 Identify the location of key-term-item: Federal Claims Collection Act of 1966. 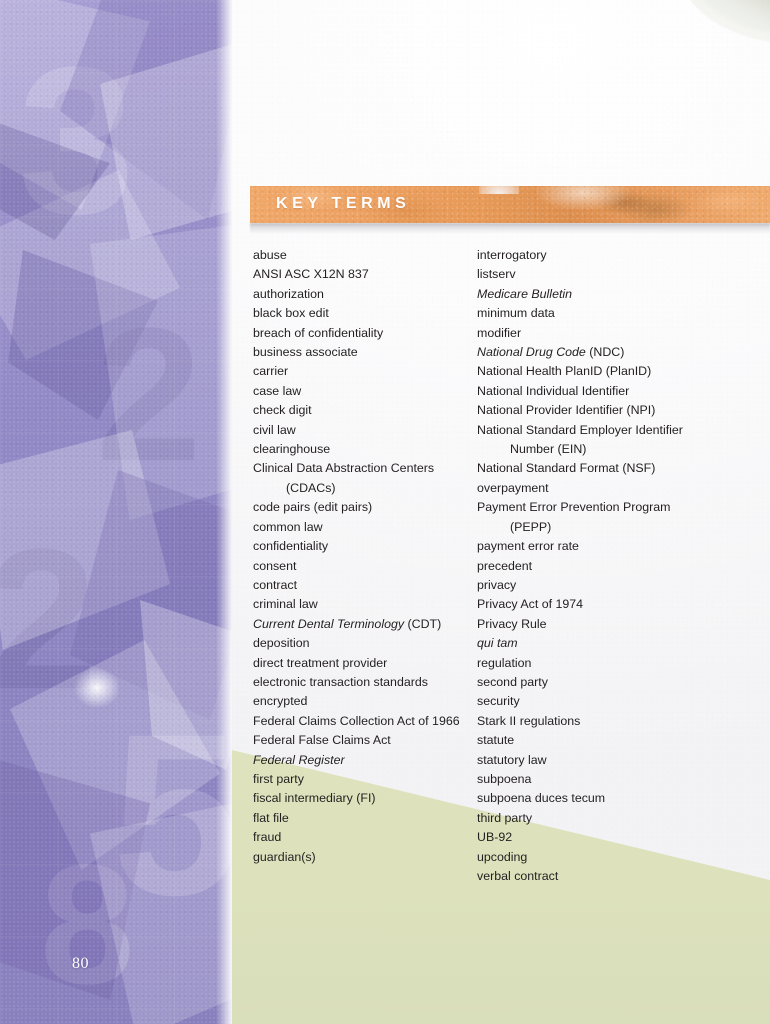
(356, 720).